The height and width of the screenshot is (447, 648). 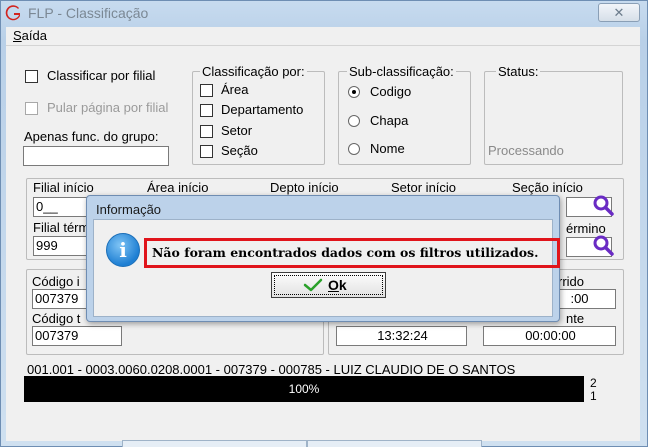 What do you see at coordinates (123, 250) in the screenshot?
I see `info-icon: i` at bounding box center [123, 250].